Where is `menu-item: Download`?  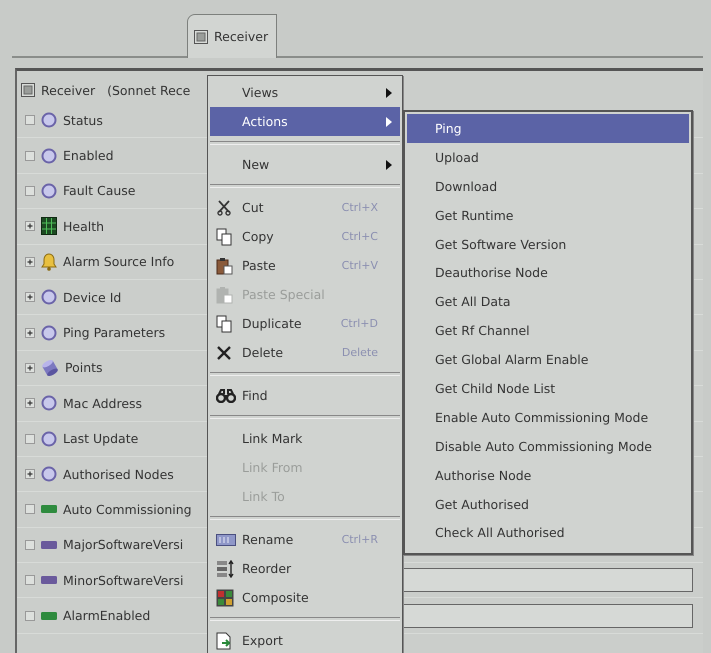
menu-item: Download is located at coordinates (548, 186).